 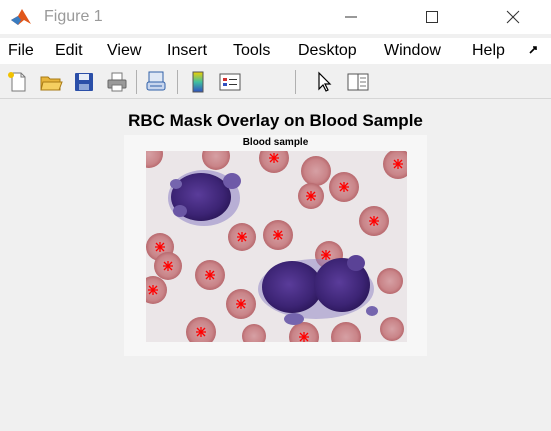 I want to click on insert-colorbar-button, so click(x=198, y=82).